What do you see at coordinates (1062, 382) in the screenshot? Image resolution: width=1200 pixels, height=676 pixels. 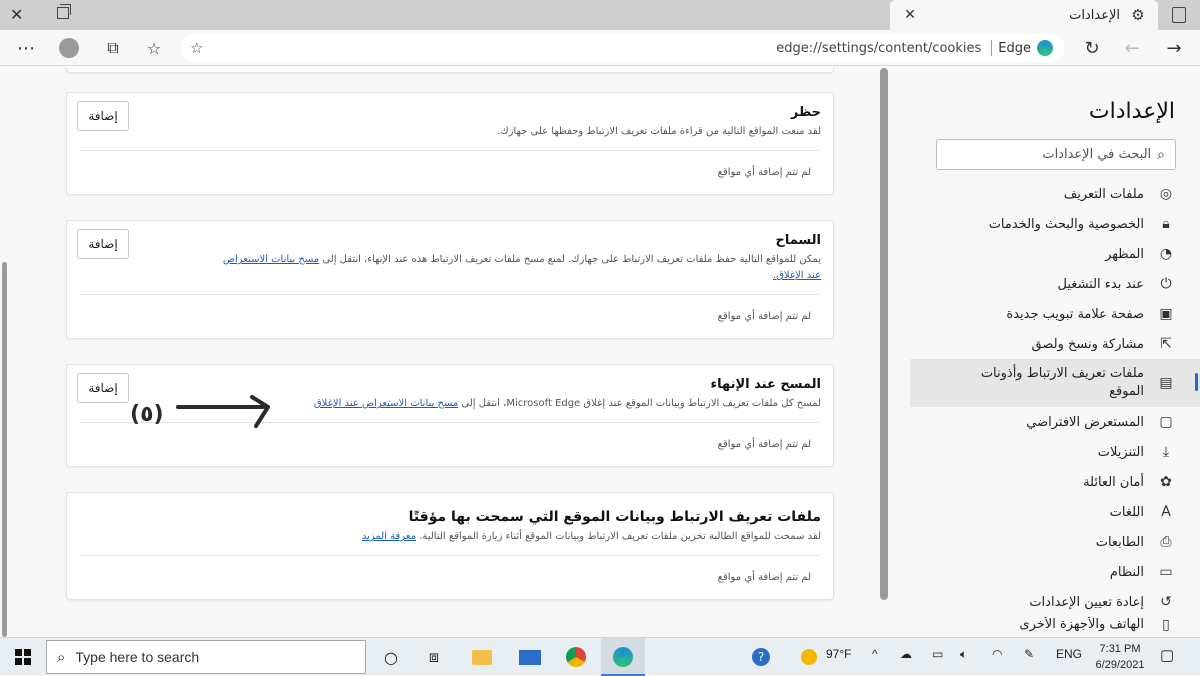 I see `sidebar-item-label: ملفات تعريف الارتباط وأذونات الموقع` at bounding box center [1062, 382].